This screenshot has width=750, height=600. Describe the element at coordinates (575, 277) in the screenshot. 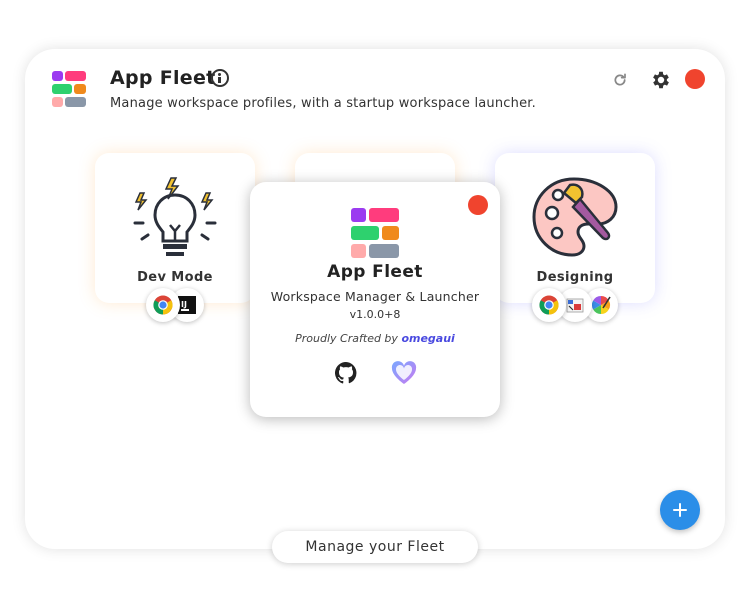

I see `fleet-label: Designing` at that location.